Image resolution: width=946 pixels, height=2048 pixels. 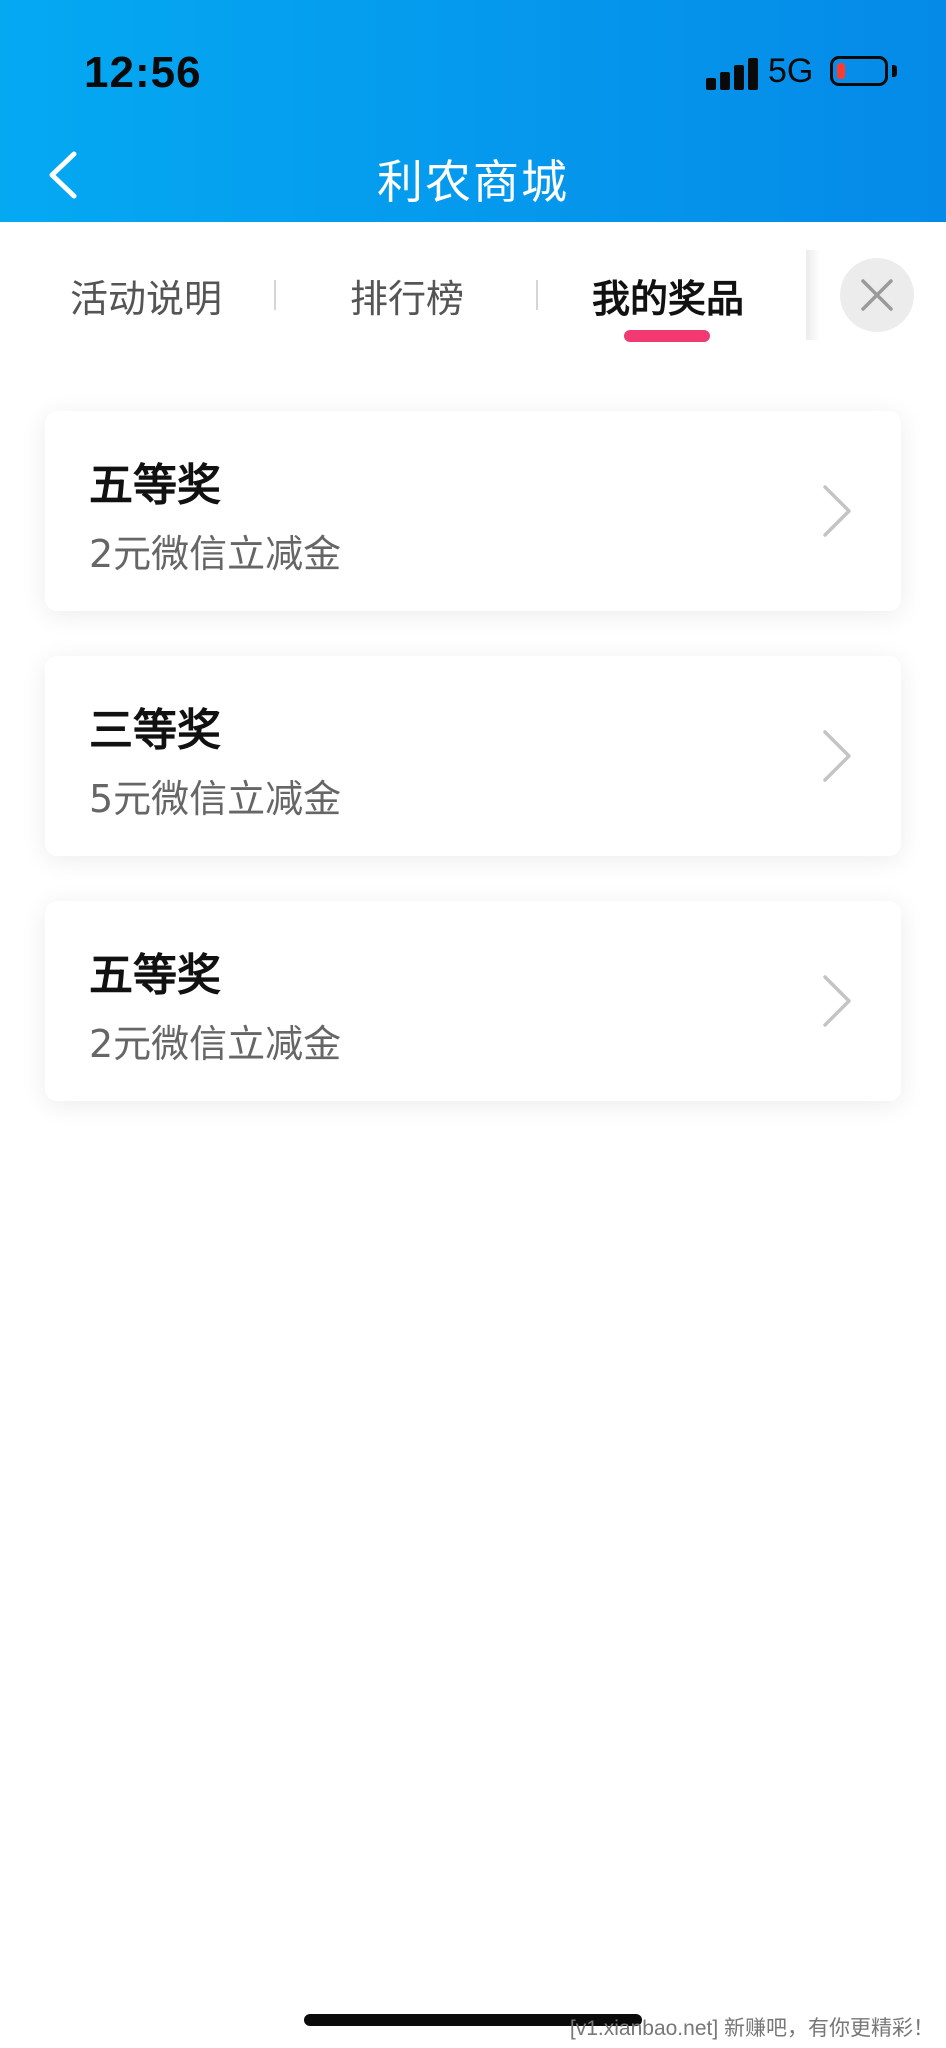 I want to click on battery-level, so click(x=841, y=71).